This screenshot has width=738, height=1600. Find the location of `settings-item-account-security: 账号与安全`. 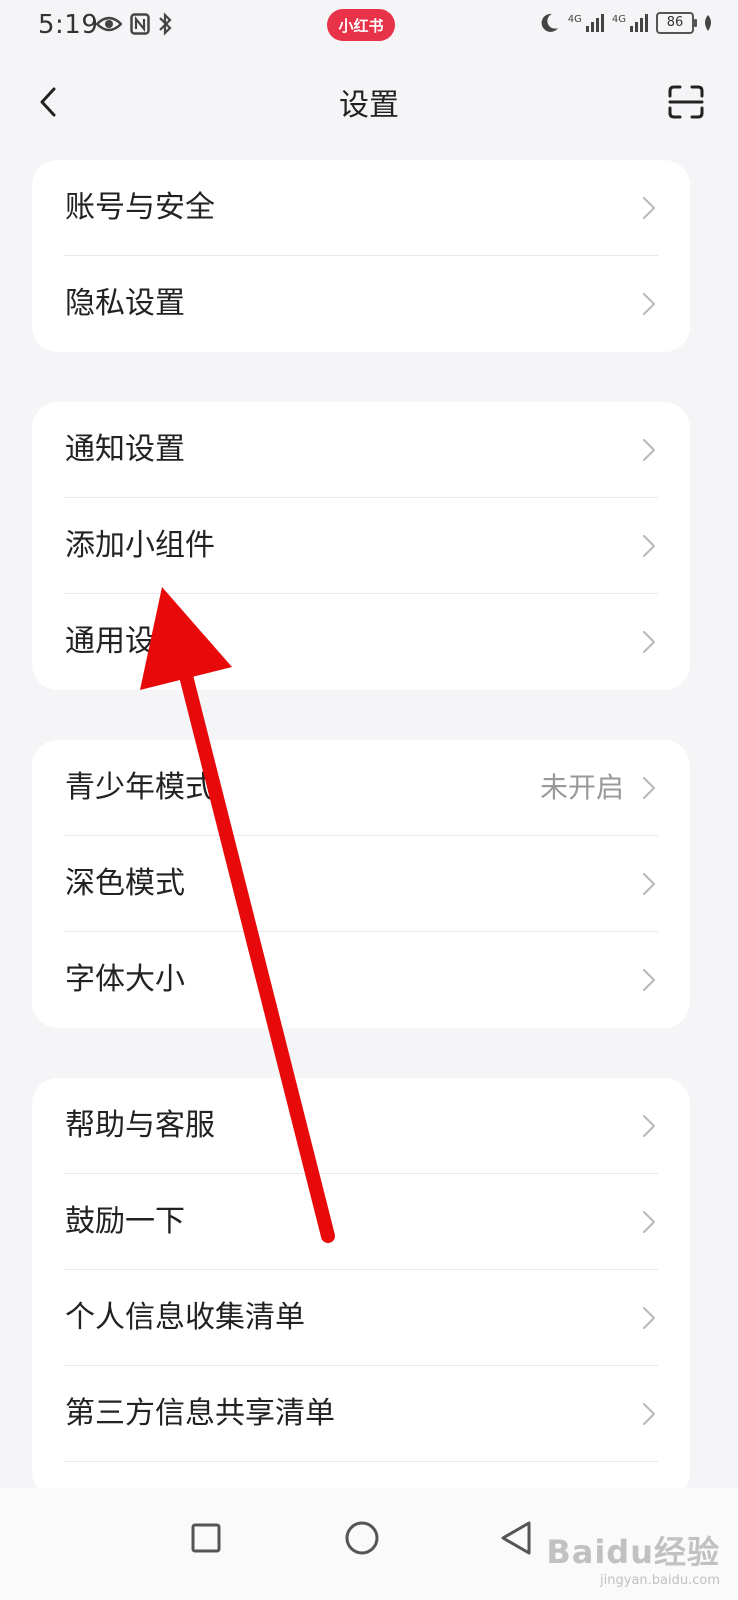

settings-item-account-security: 账号与安全 is located at coordinates (361, 208).